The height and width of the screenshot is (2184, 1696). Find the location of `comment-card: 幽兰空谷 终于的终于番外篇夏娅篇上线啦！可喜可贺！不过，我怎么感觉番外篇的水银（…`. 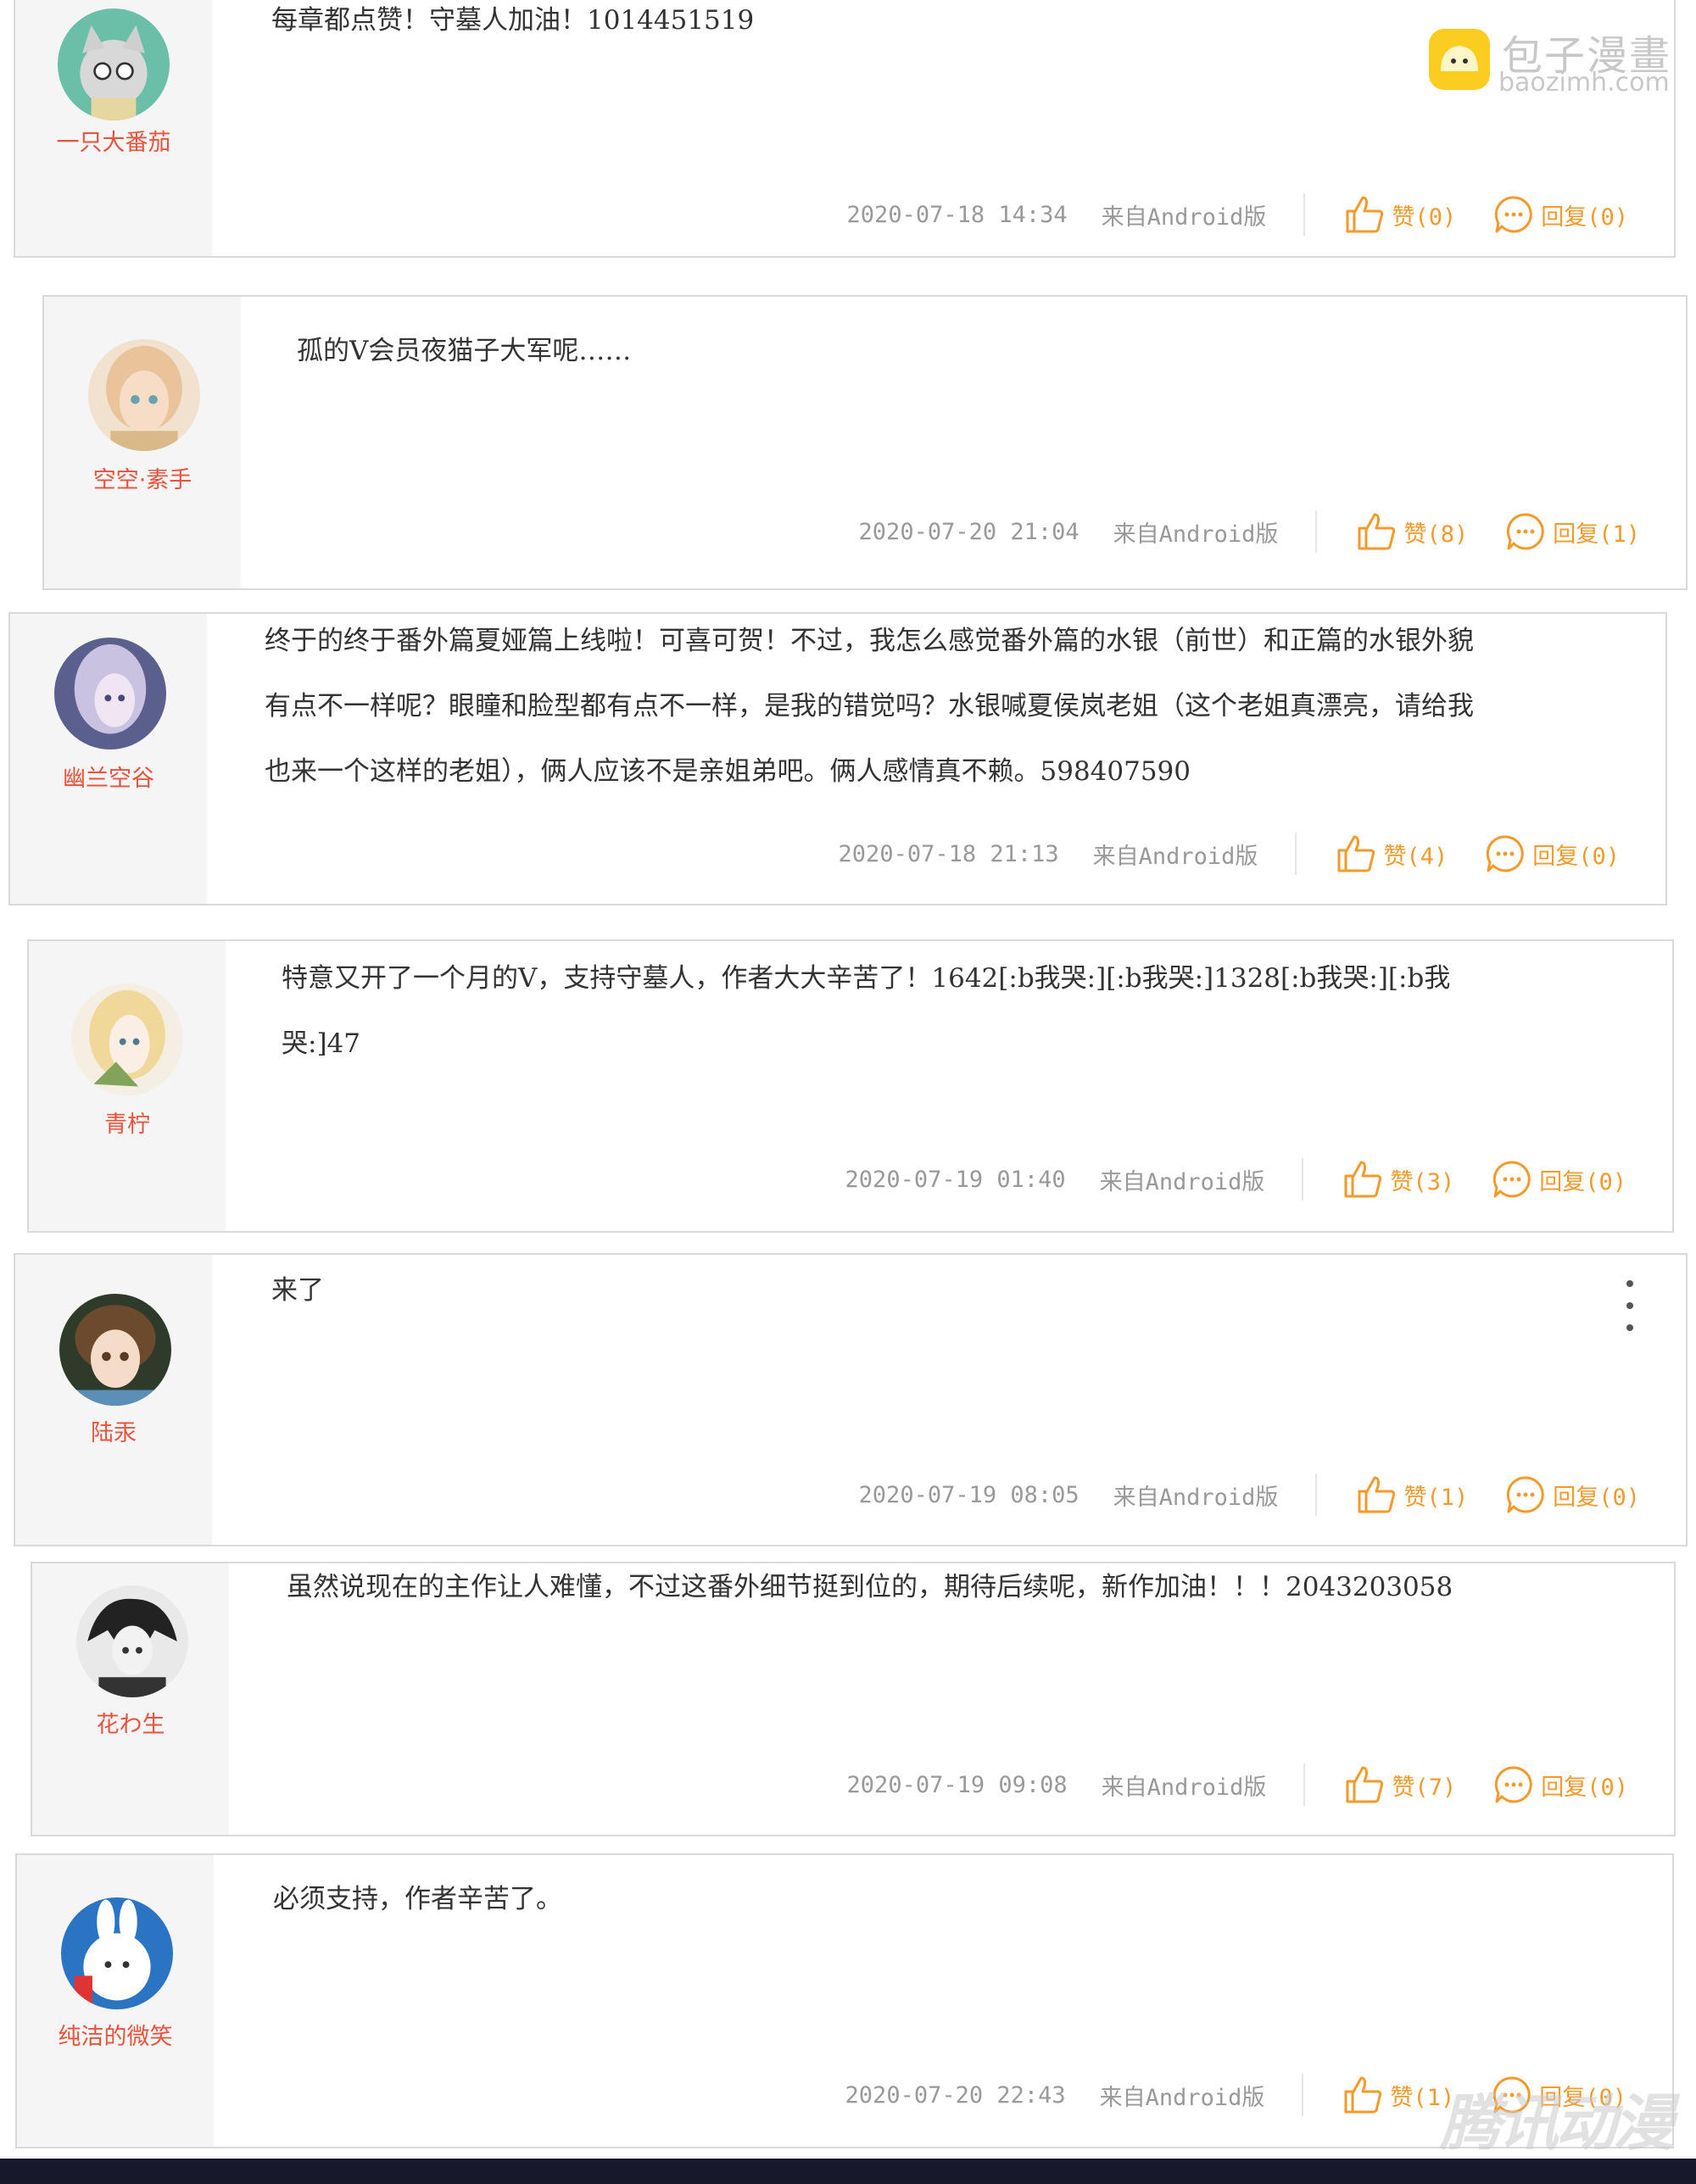

comment-card: 幽兰空谷 终于的终于番外篇夏娅篇上线啦！可喜可贺！不过，我怎么感觉番外篇的水银（… is located at coordinates (837, 758).